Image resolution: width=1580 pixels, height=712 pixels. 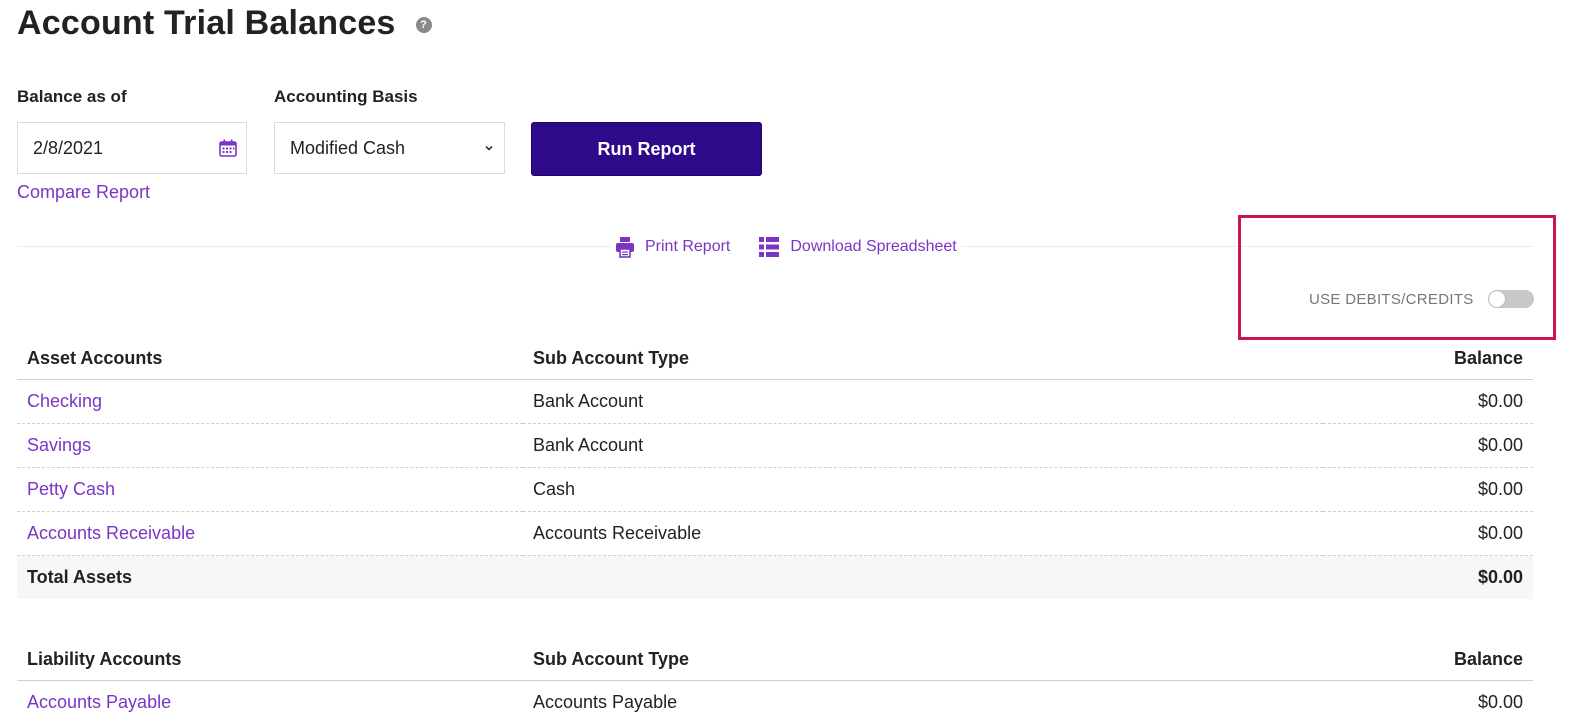 What do you see at coordinates (270, 533) in the screenshot?
I see `account-link: Accounts Receivable` at bounding box center [270, 533].